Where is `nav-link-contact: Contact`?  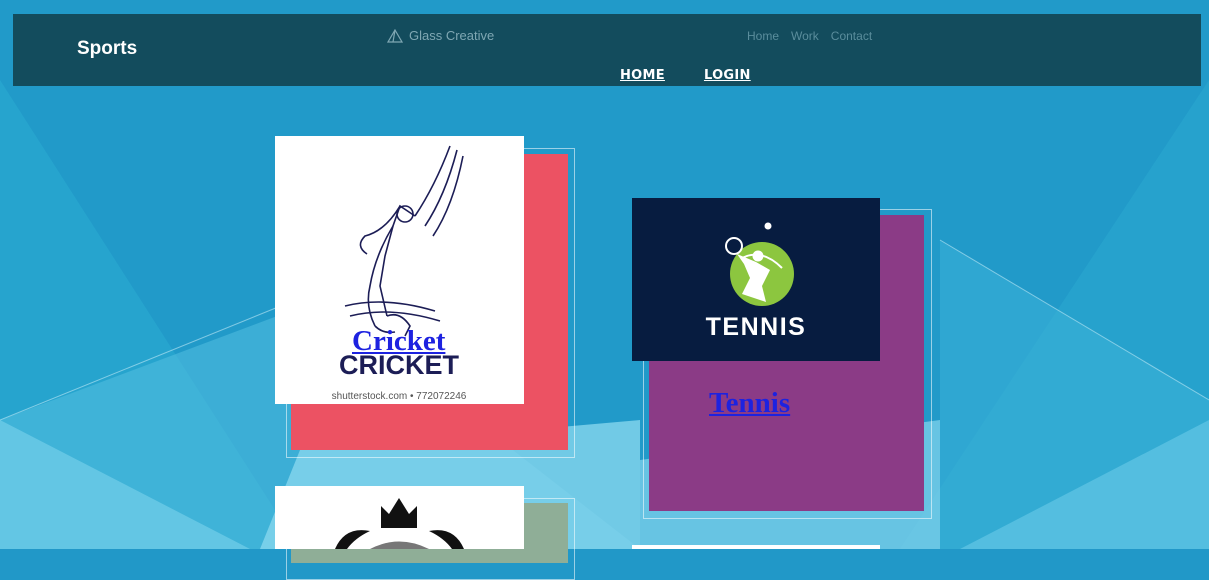
nav-link-contact: Contact is located at coordinates (851, 36).